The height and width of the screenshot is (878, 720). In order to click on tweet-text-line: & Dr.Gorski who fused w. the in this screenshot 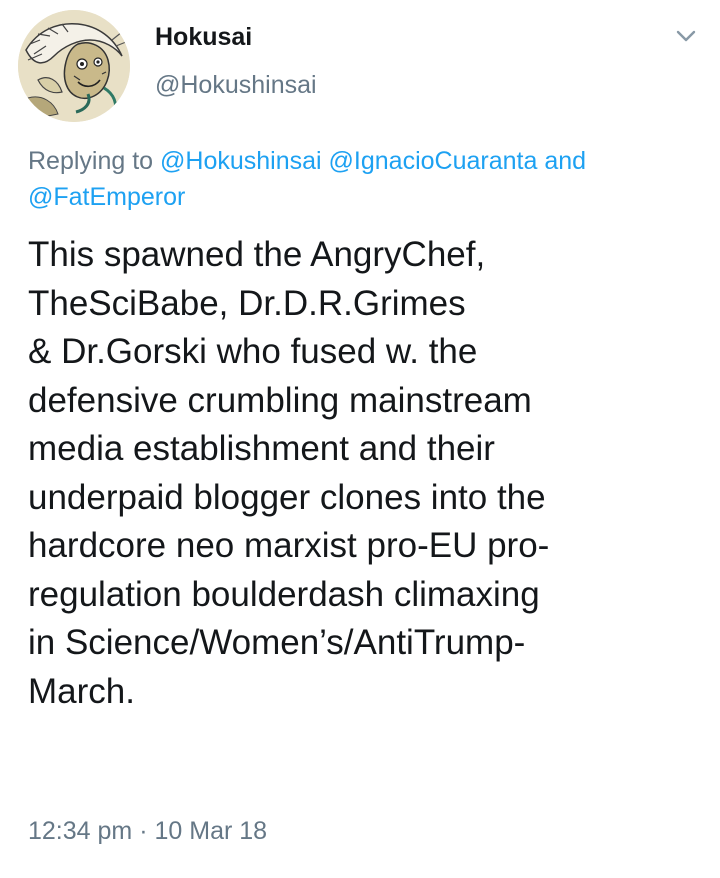, I will do `click(253, 351)`.